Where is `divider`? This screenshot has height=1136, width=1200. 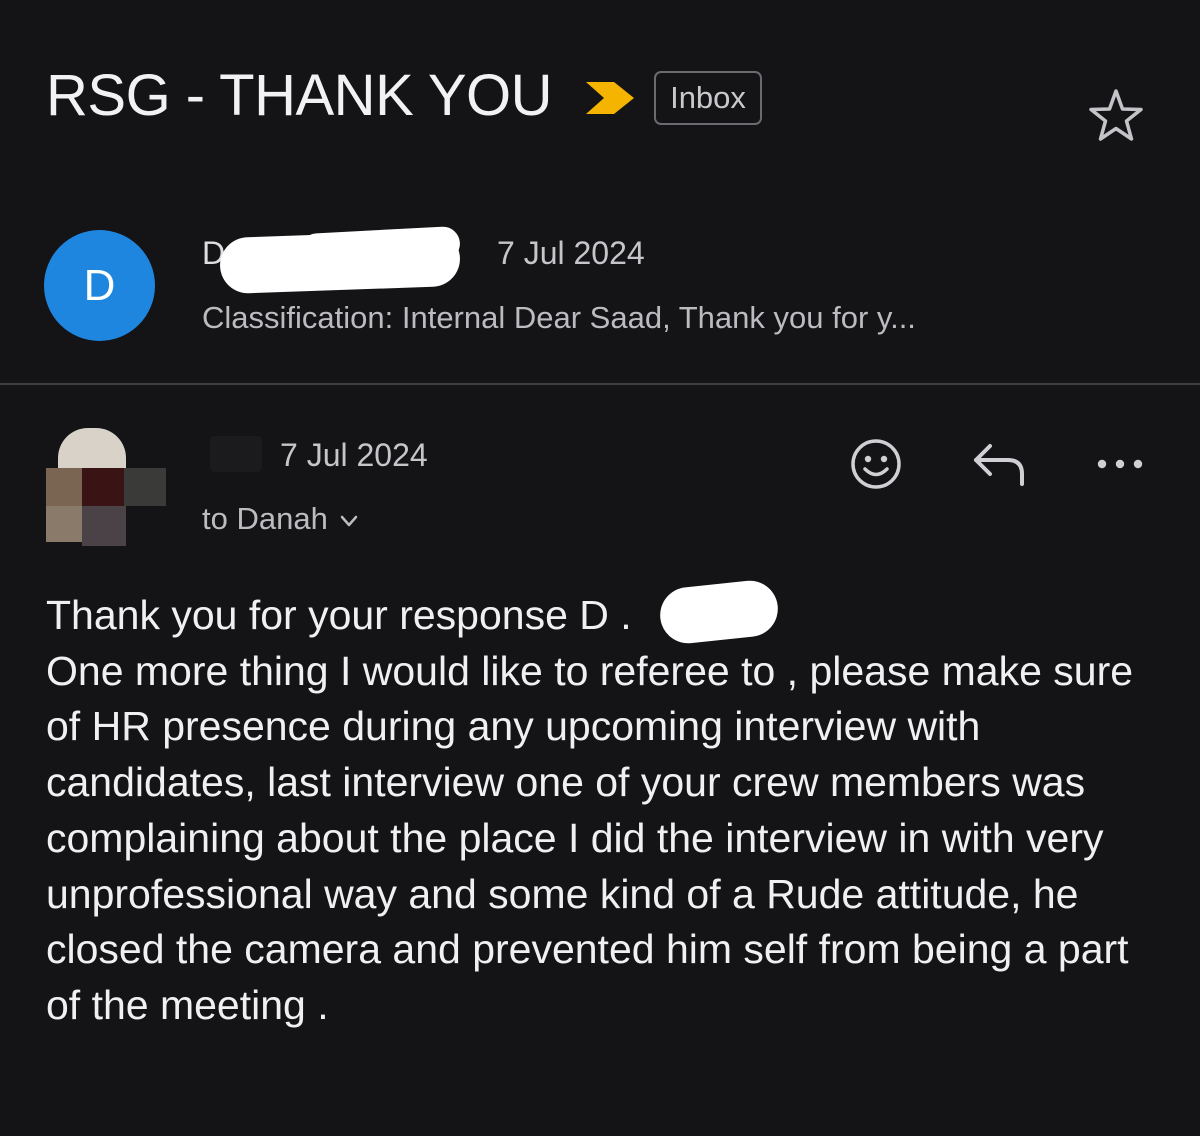 divider is located at coordinates (600, 384).